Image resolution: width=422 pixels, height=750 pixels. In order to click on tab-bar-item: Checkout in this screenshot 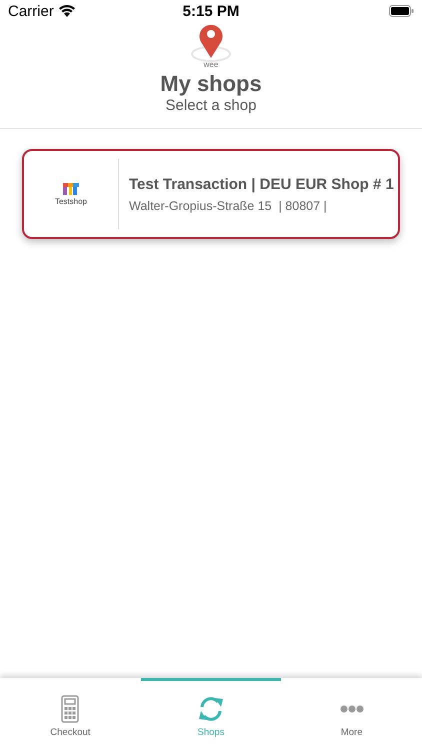, I will do `click(70, 714)`.